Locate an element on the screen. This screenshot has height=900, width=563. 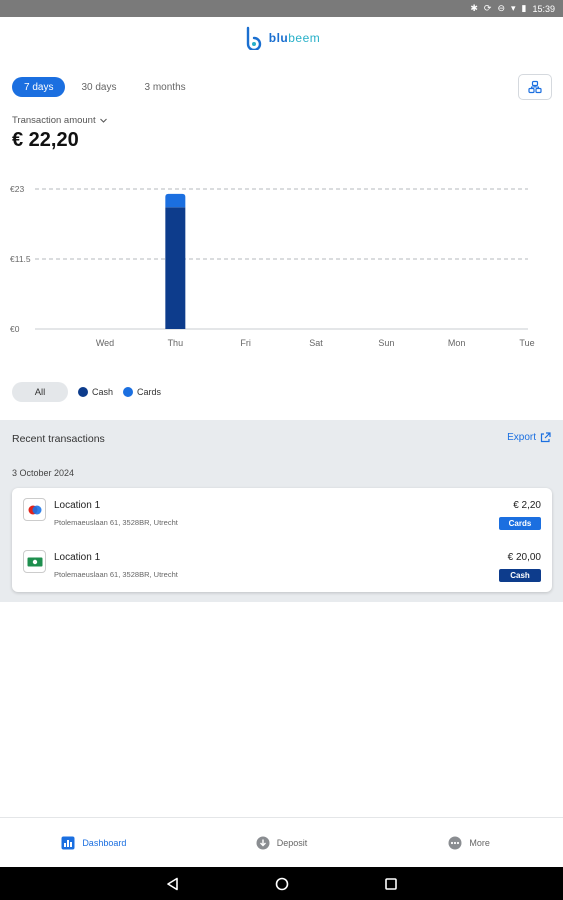
metric-value: € 22,20 is located at coordinates (45, 140).